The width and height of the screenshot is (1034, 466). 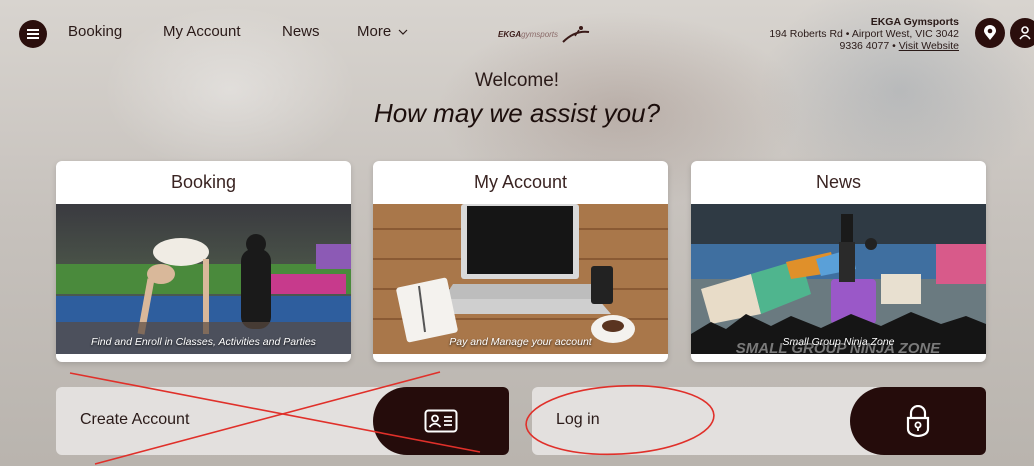 I want to click on logo-light: gymsports, so click(x=540, y=34).